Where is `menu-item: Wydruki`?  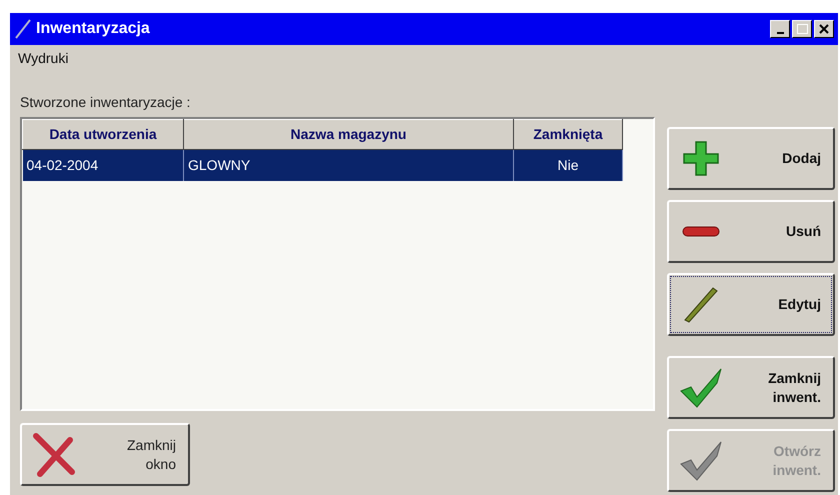 menu-item: Wydruki is located at coordinates (43, 58).